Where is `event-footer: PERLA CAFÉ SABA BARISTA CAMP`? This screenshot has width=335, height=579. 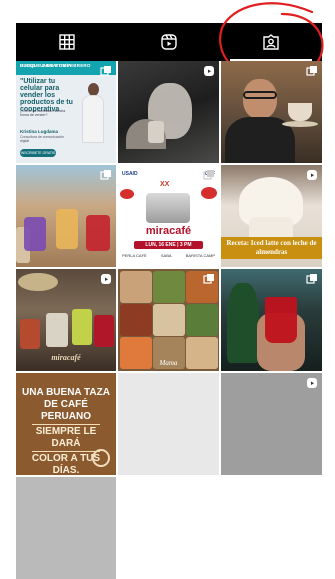
event-footer: PERLA CAFÉ SABA BARISTA CAMP is located at coordinates (168, 255).